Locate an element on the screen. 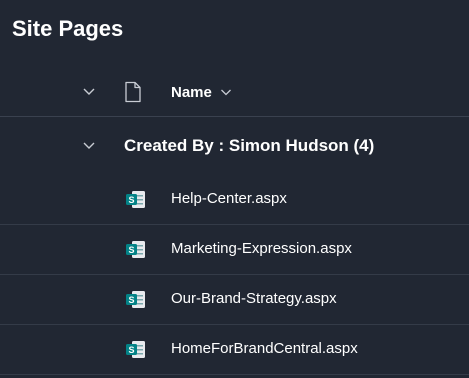 The height and width of the screenshot is (378, 469). list-item: S Marketing-Expression.aspx is located at coordinates (234, 250).